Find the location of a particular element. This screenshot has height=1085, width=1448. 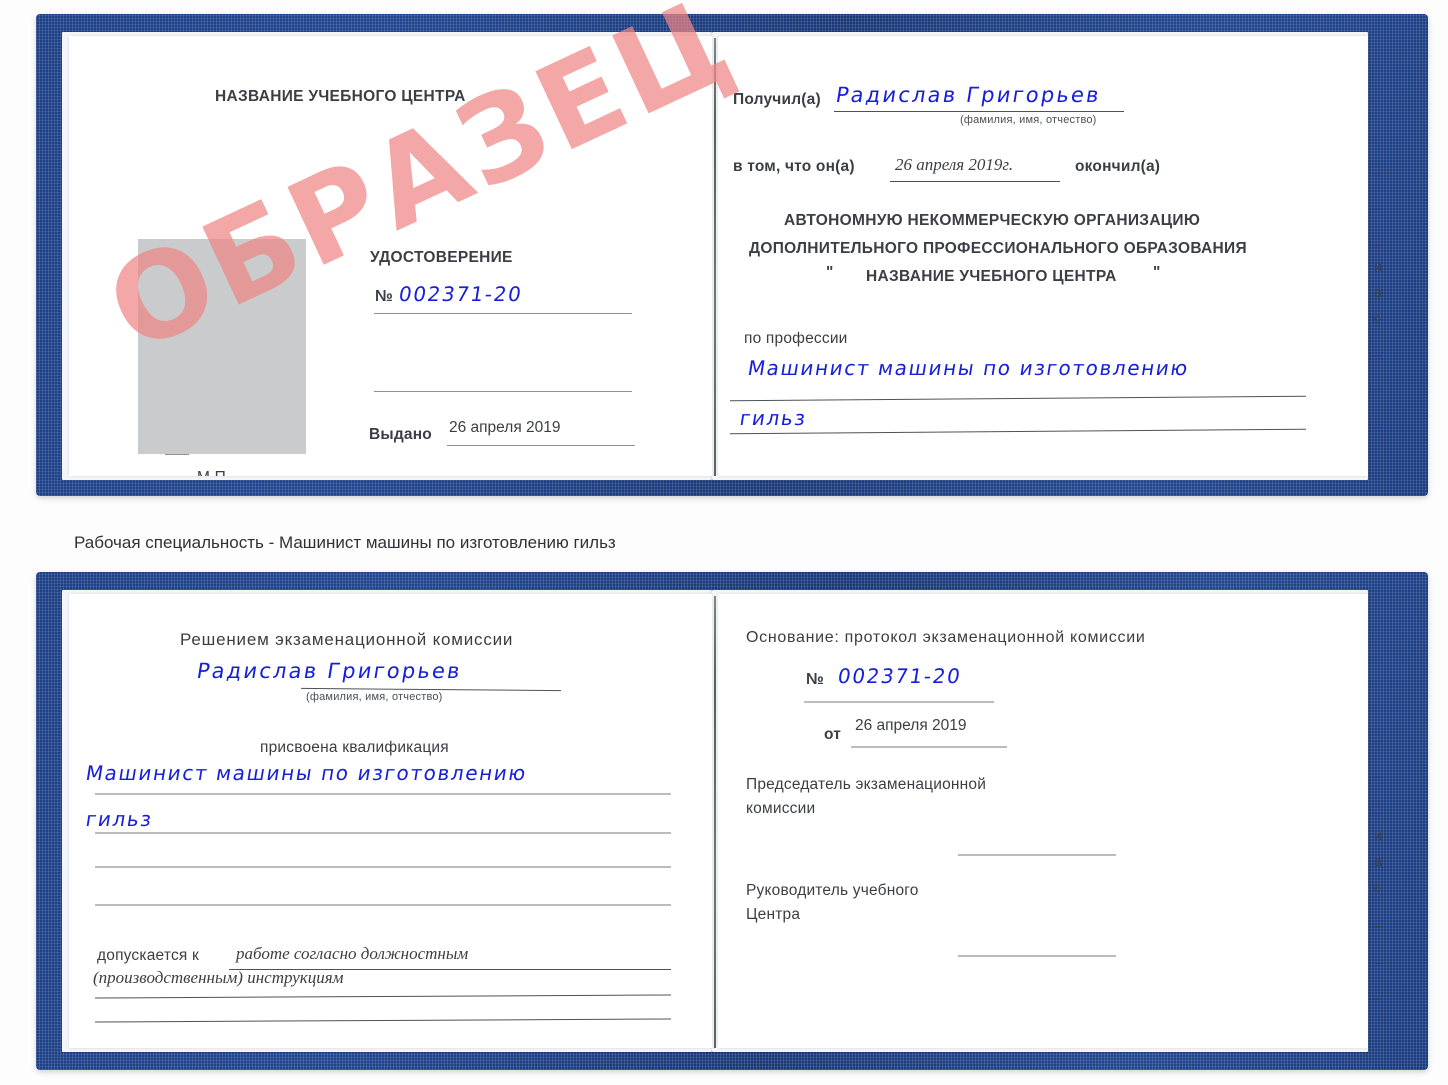

admitted-value-line-2: (производственным) инструкциям is located at coordinates (218, 977).